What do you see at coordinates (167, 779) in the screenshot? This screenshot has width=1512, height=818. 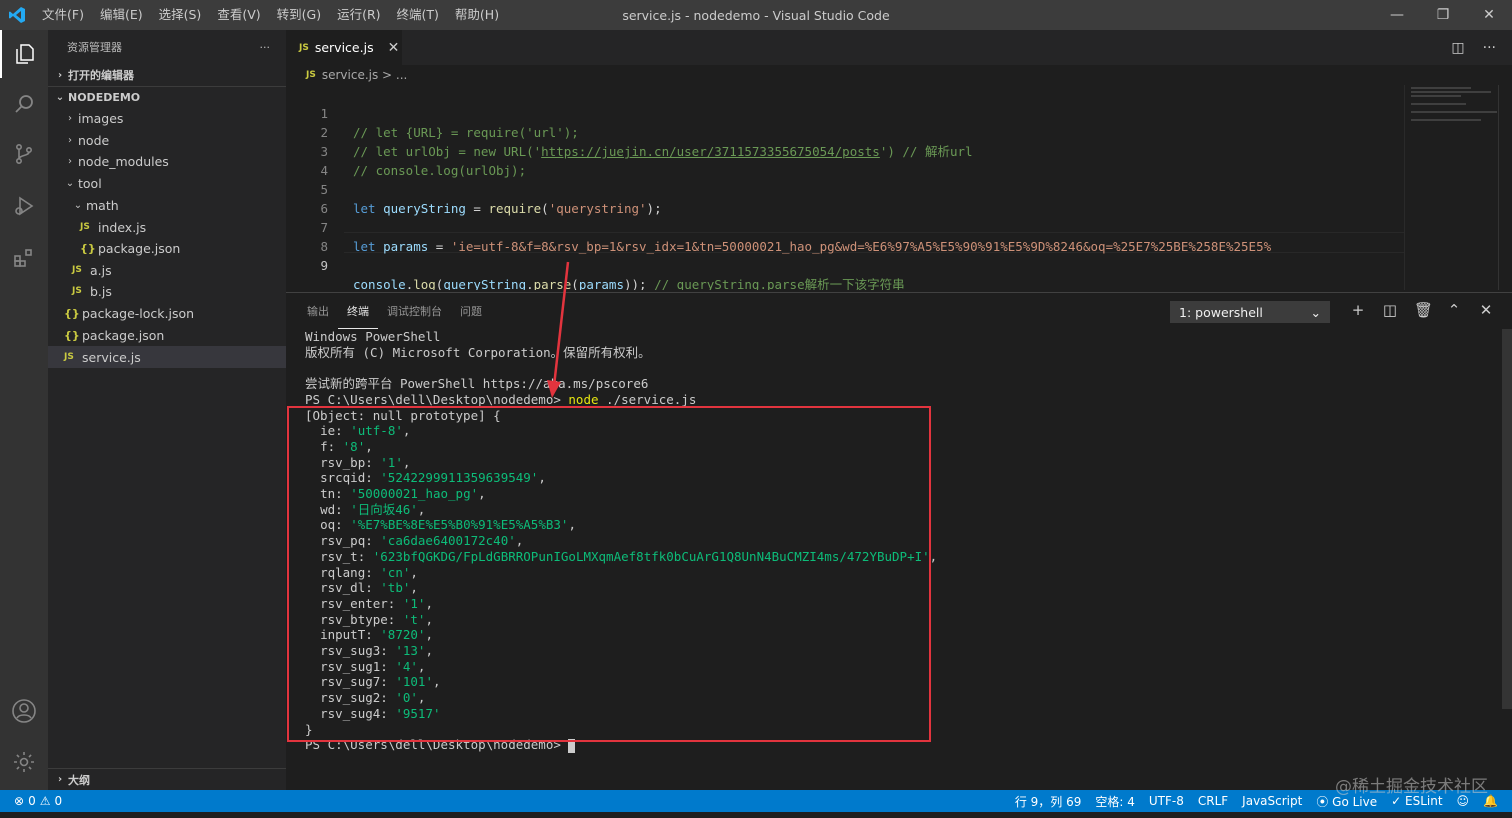 I see `outline-section: › 大纲` at bounding box center [167, 779].